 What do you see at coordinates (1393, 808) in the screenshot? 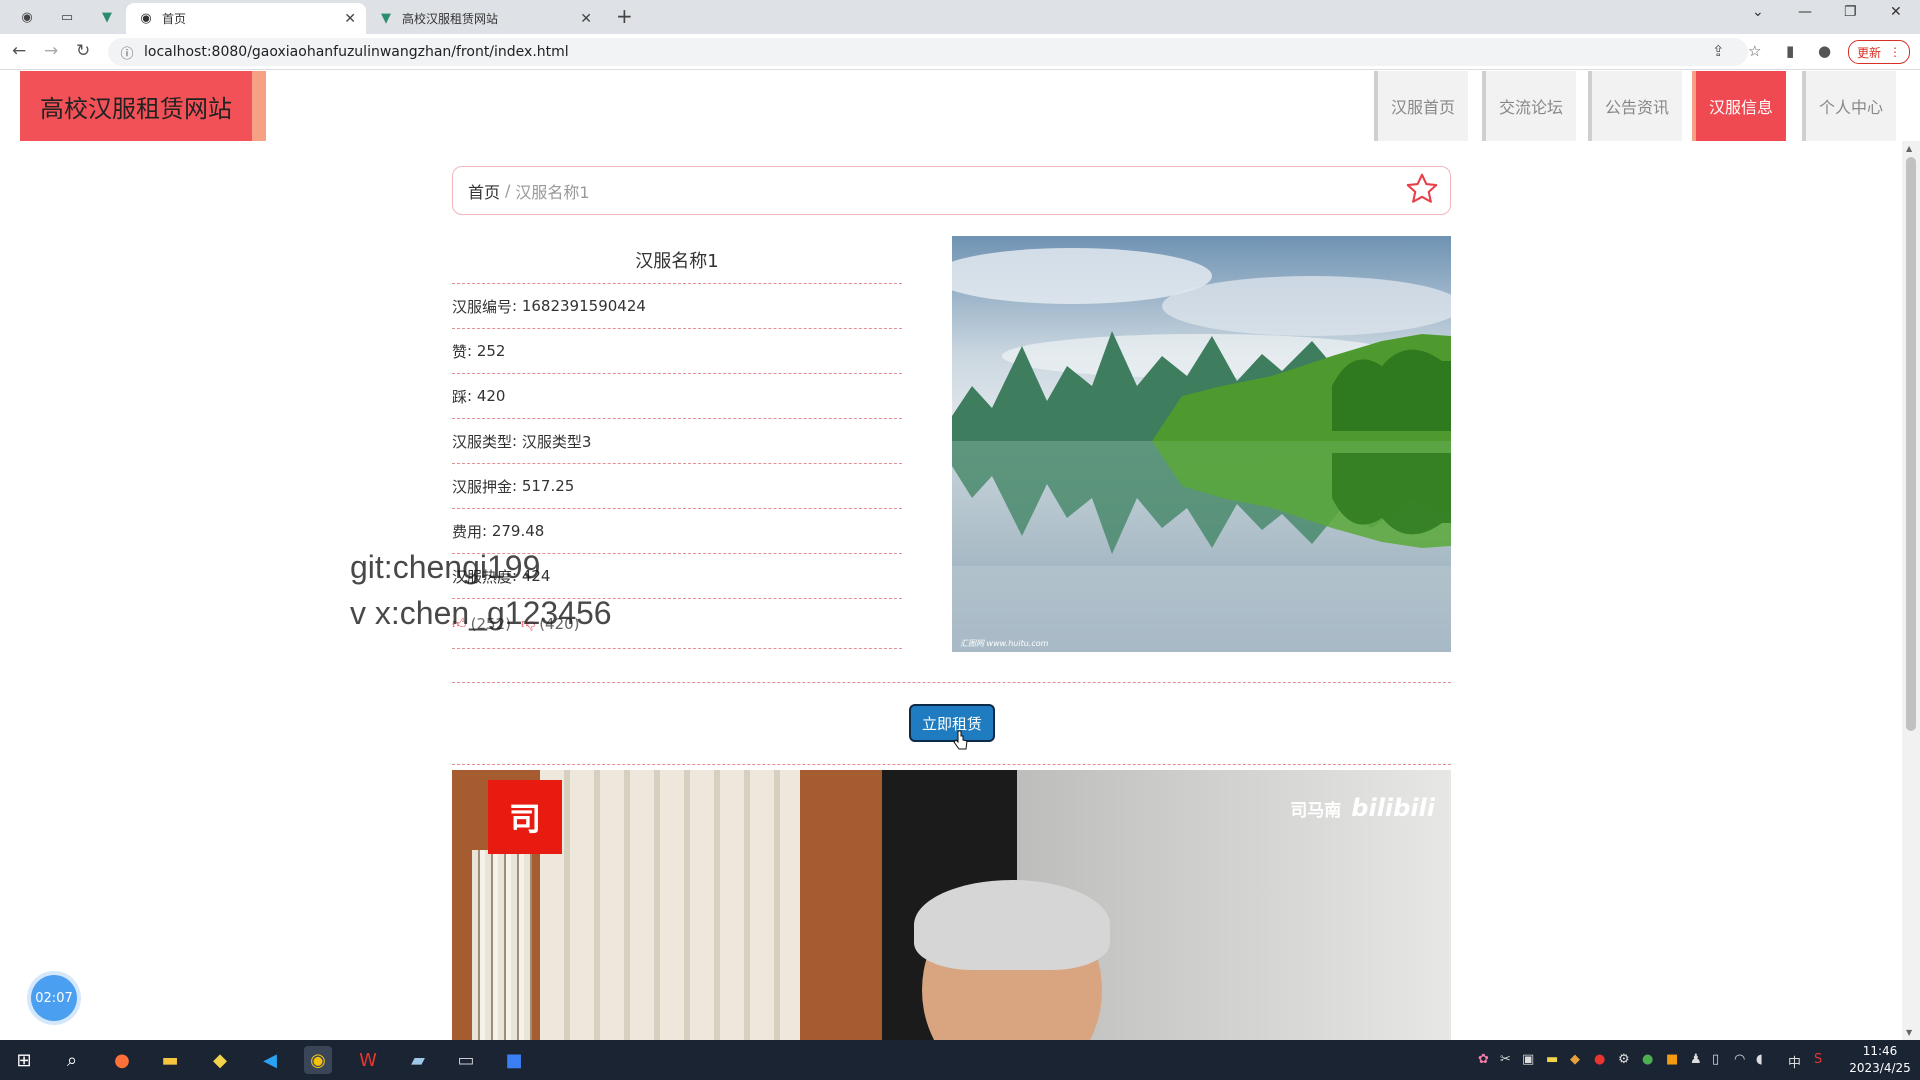
I see `brand-name: bilibili` at bounding box center [1393, 808].